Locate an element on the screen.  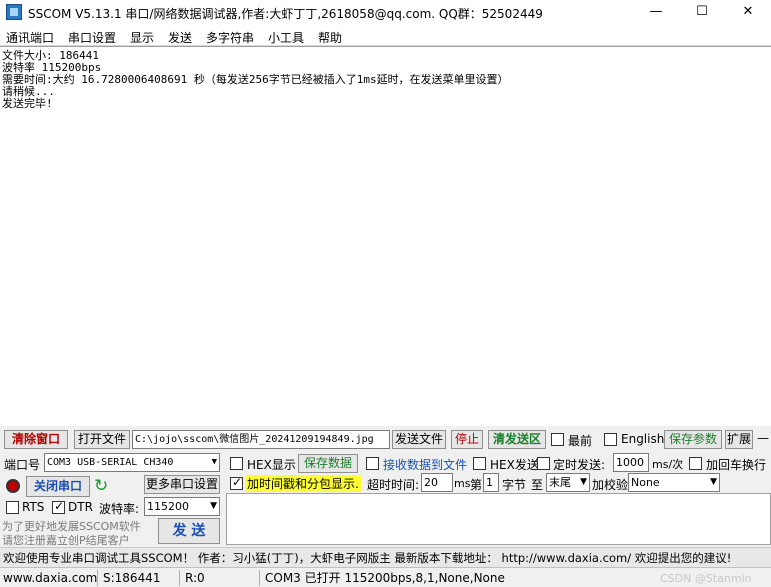
interval-unit: ms/次 is located at coordinates (668, 464).